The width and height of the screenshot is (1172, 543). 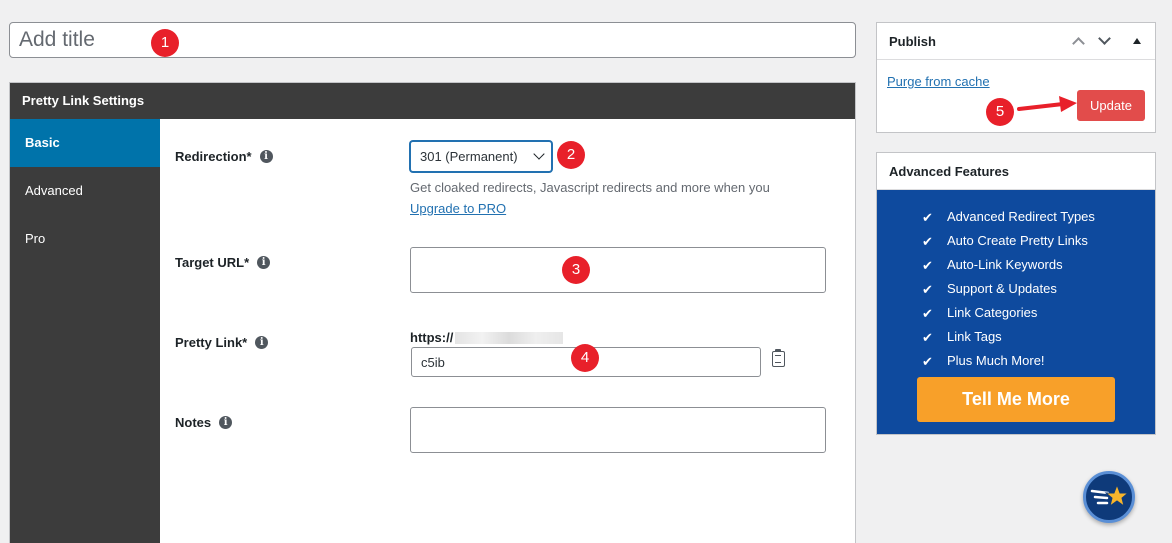 I want to click on list-item: ✔ Link Tags, so click(x=1008, y=337).